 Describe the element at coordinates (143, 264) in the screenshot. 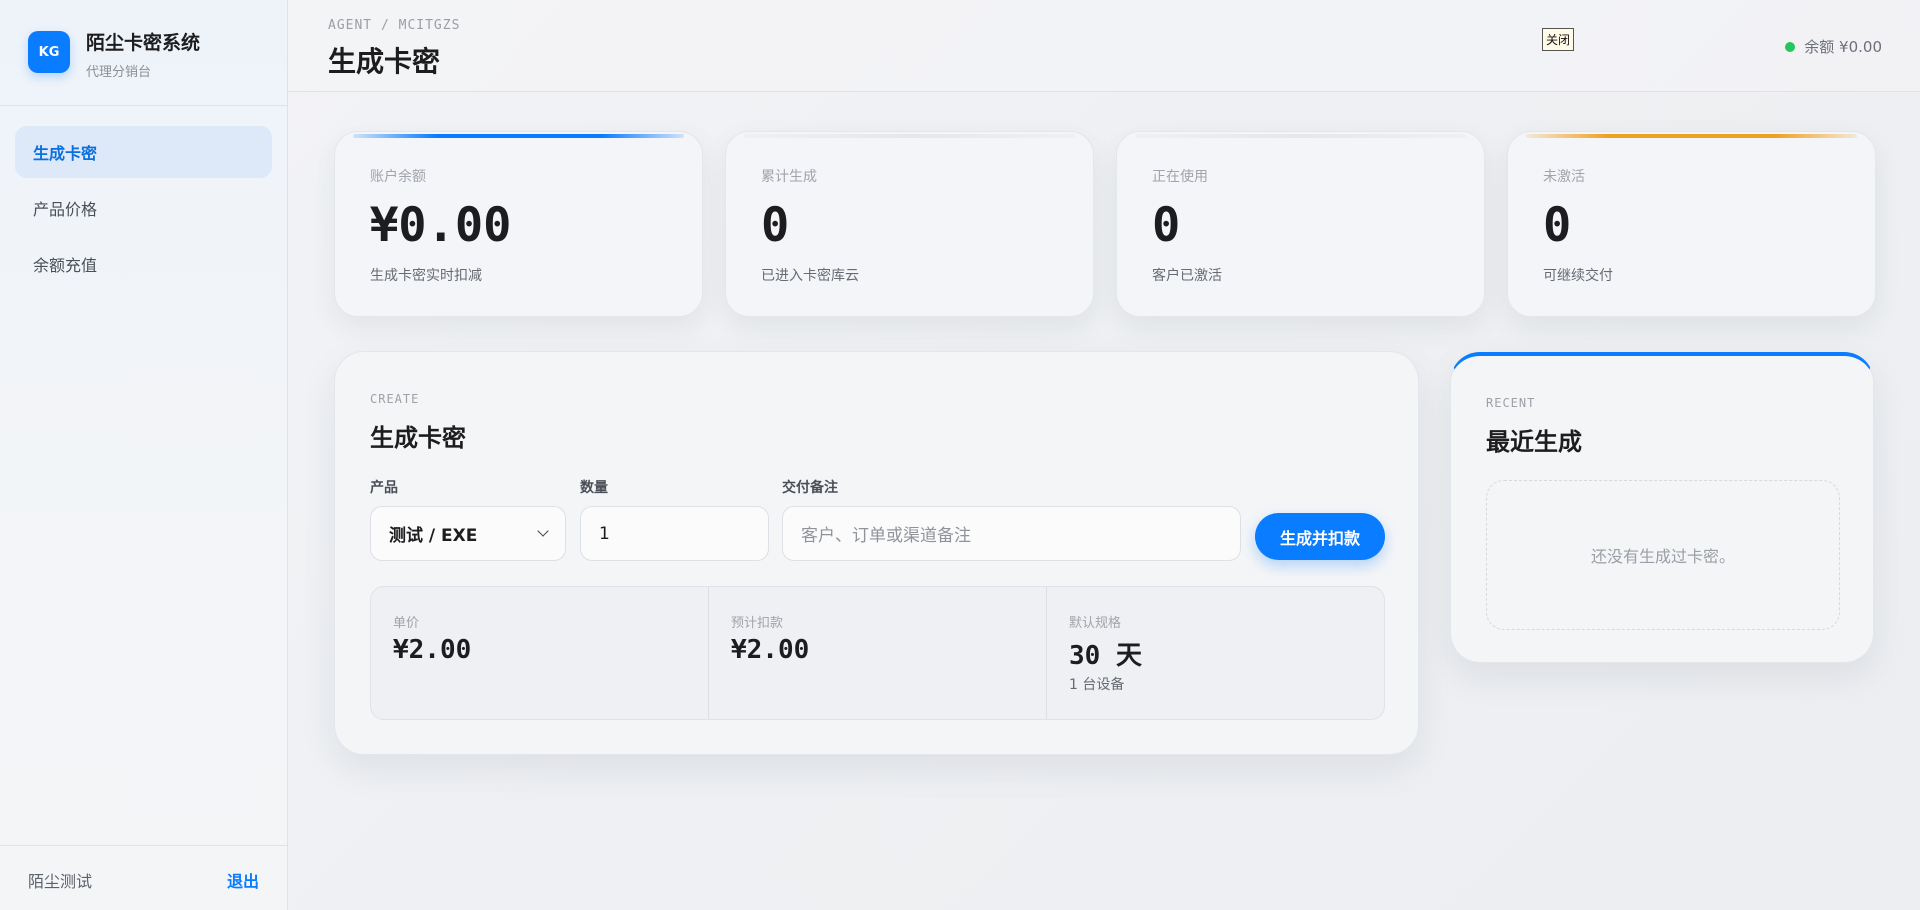

I see `sidebar-item-recharge: 余额充值` at that location.